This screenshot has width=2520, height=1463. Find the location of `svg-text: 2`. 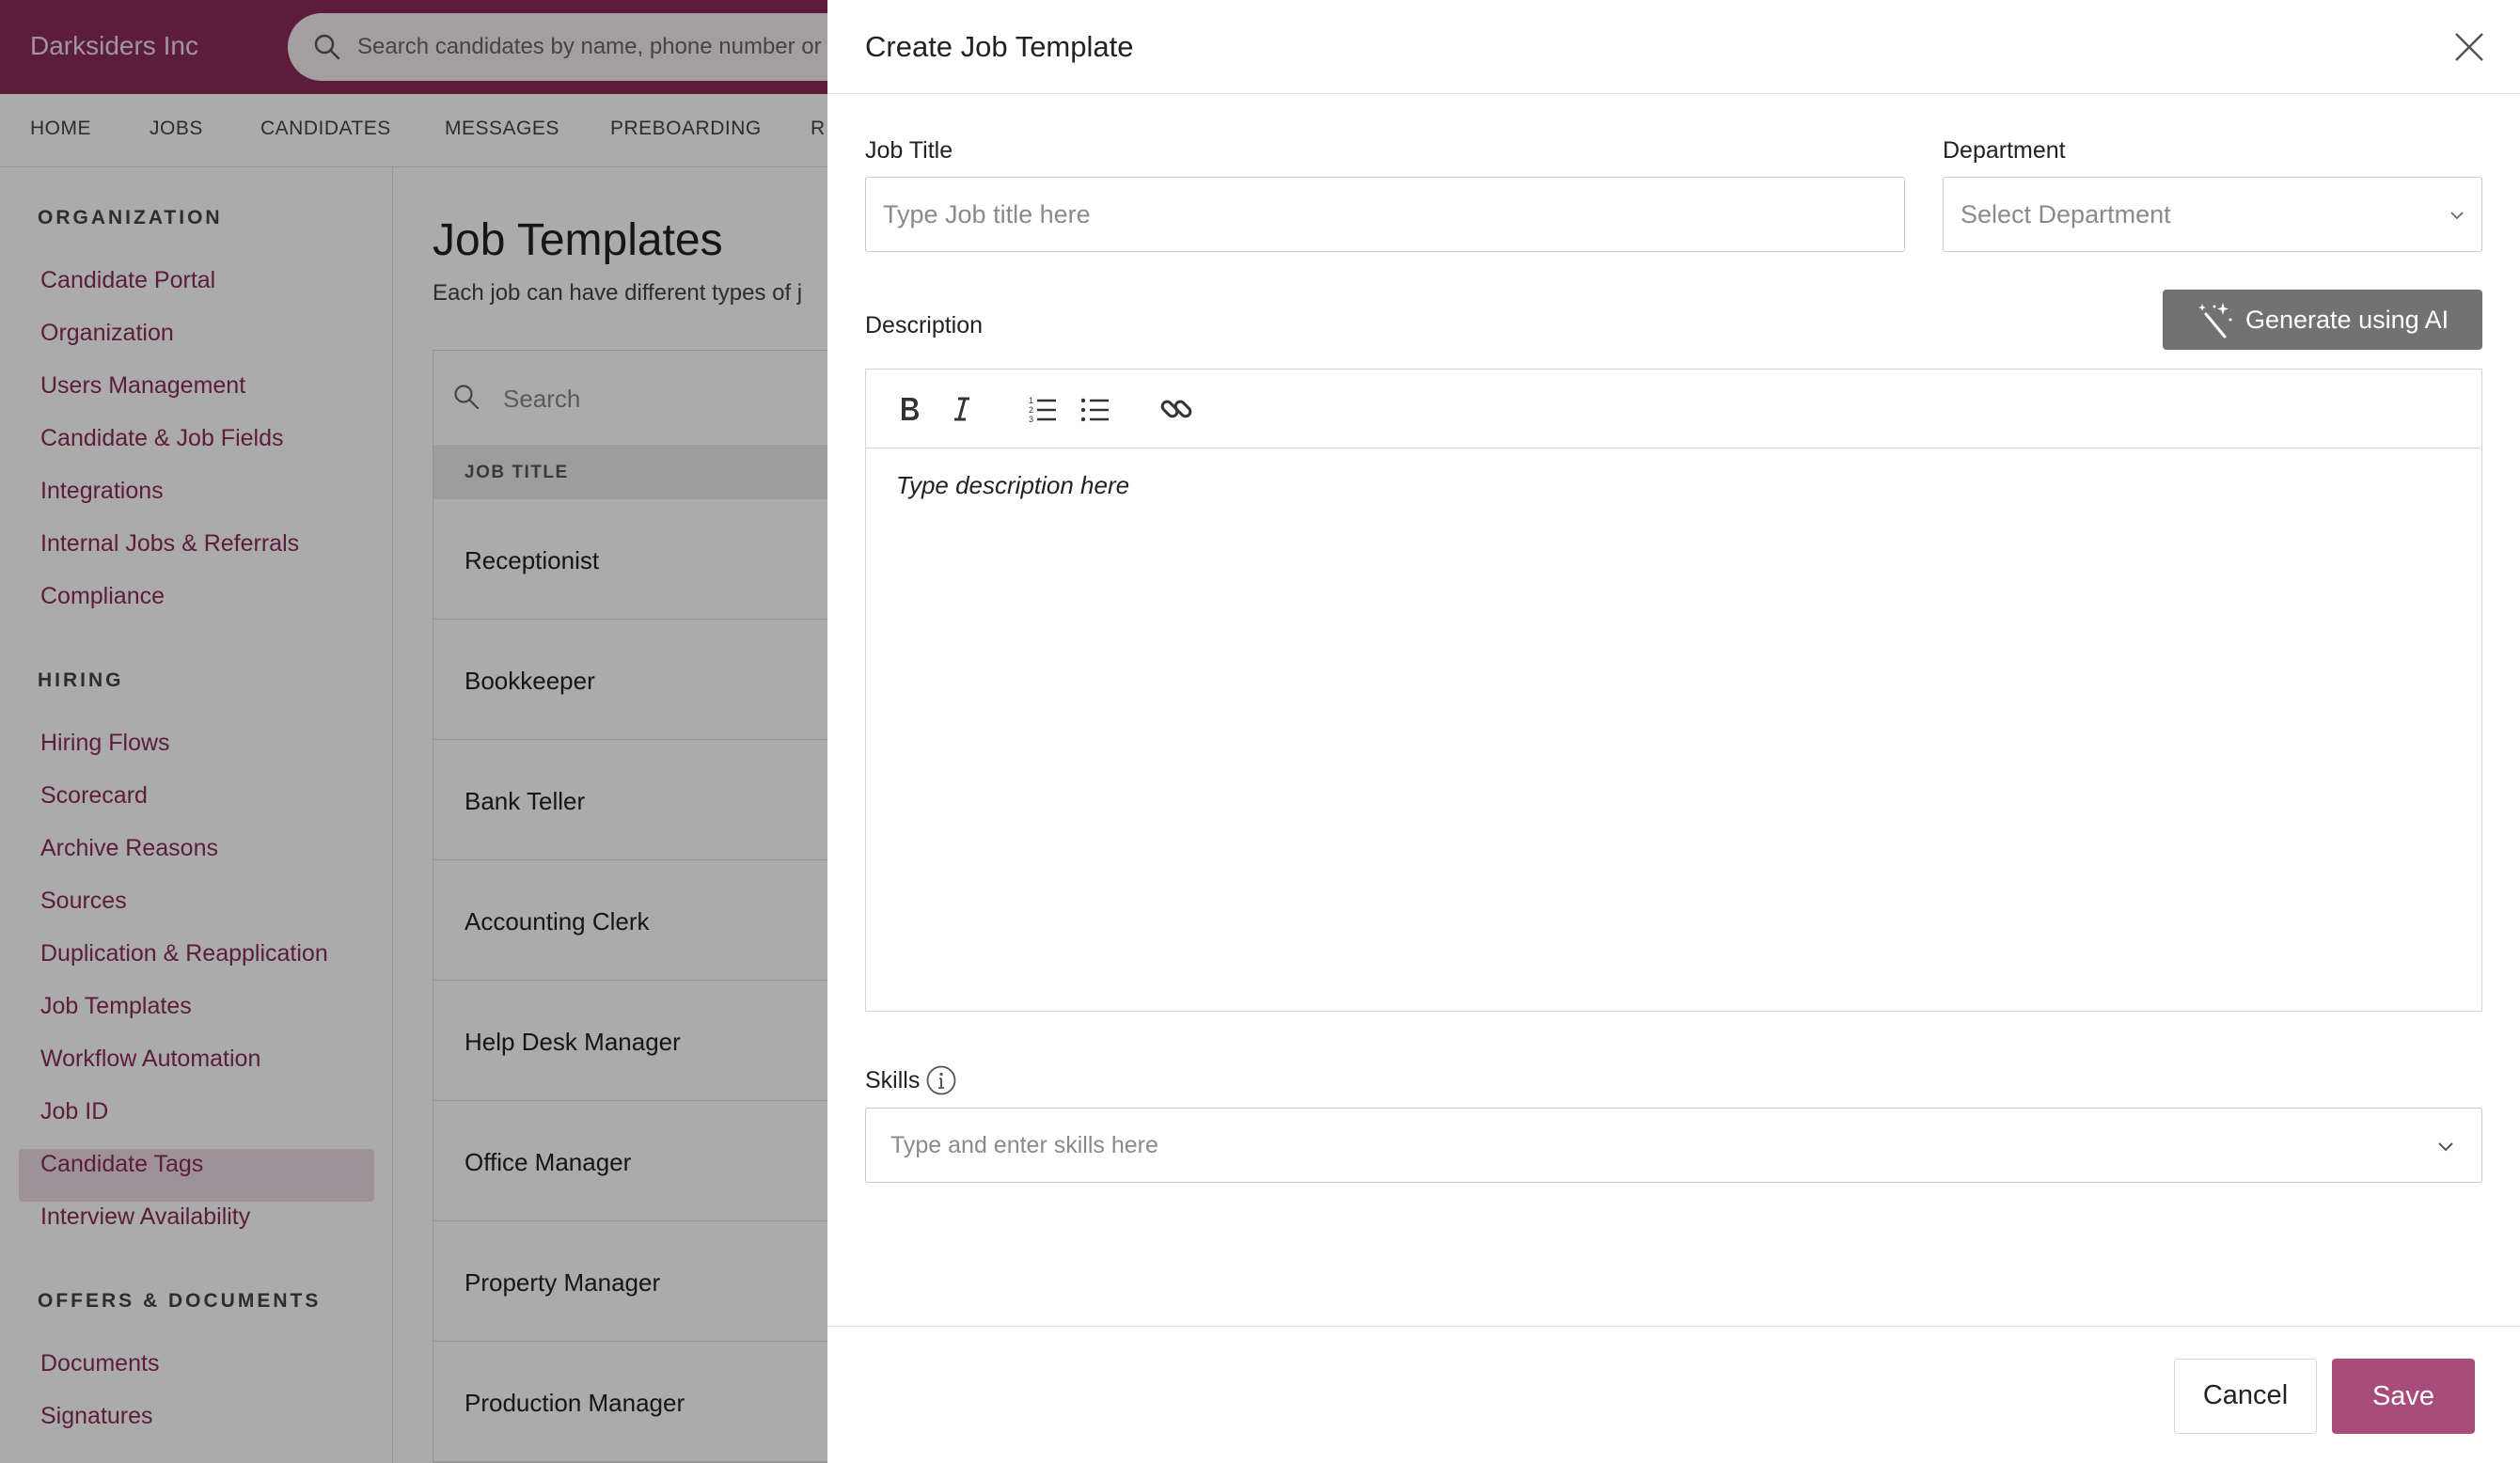

svg-text: 2 is located at coordinates (1031, 410).